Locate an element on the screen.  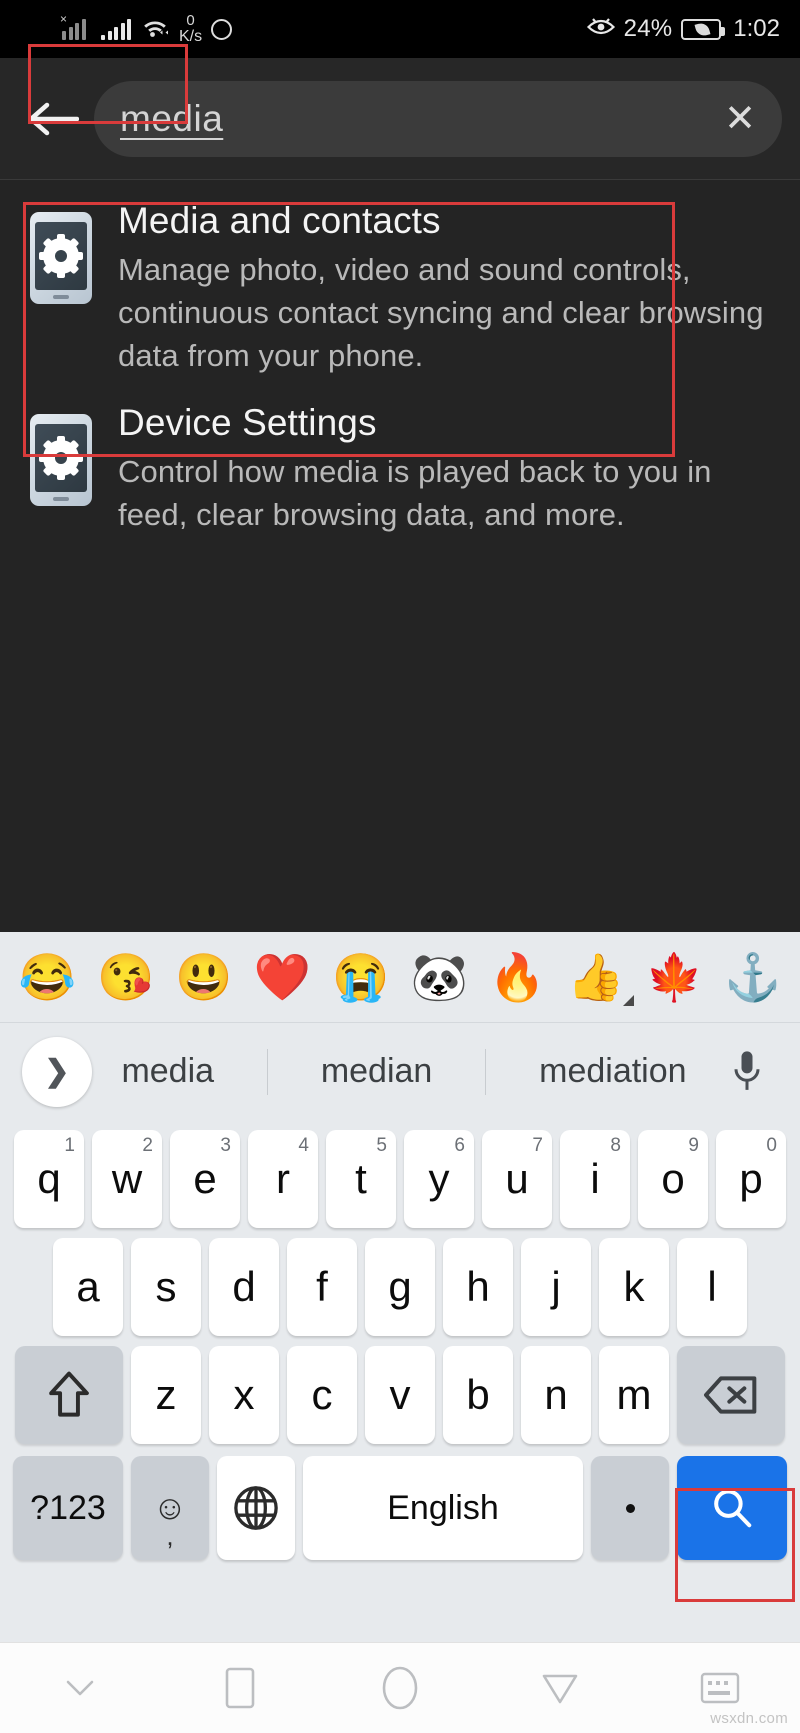
emoji-button: 🐼 is located at coordinates (439, 977).